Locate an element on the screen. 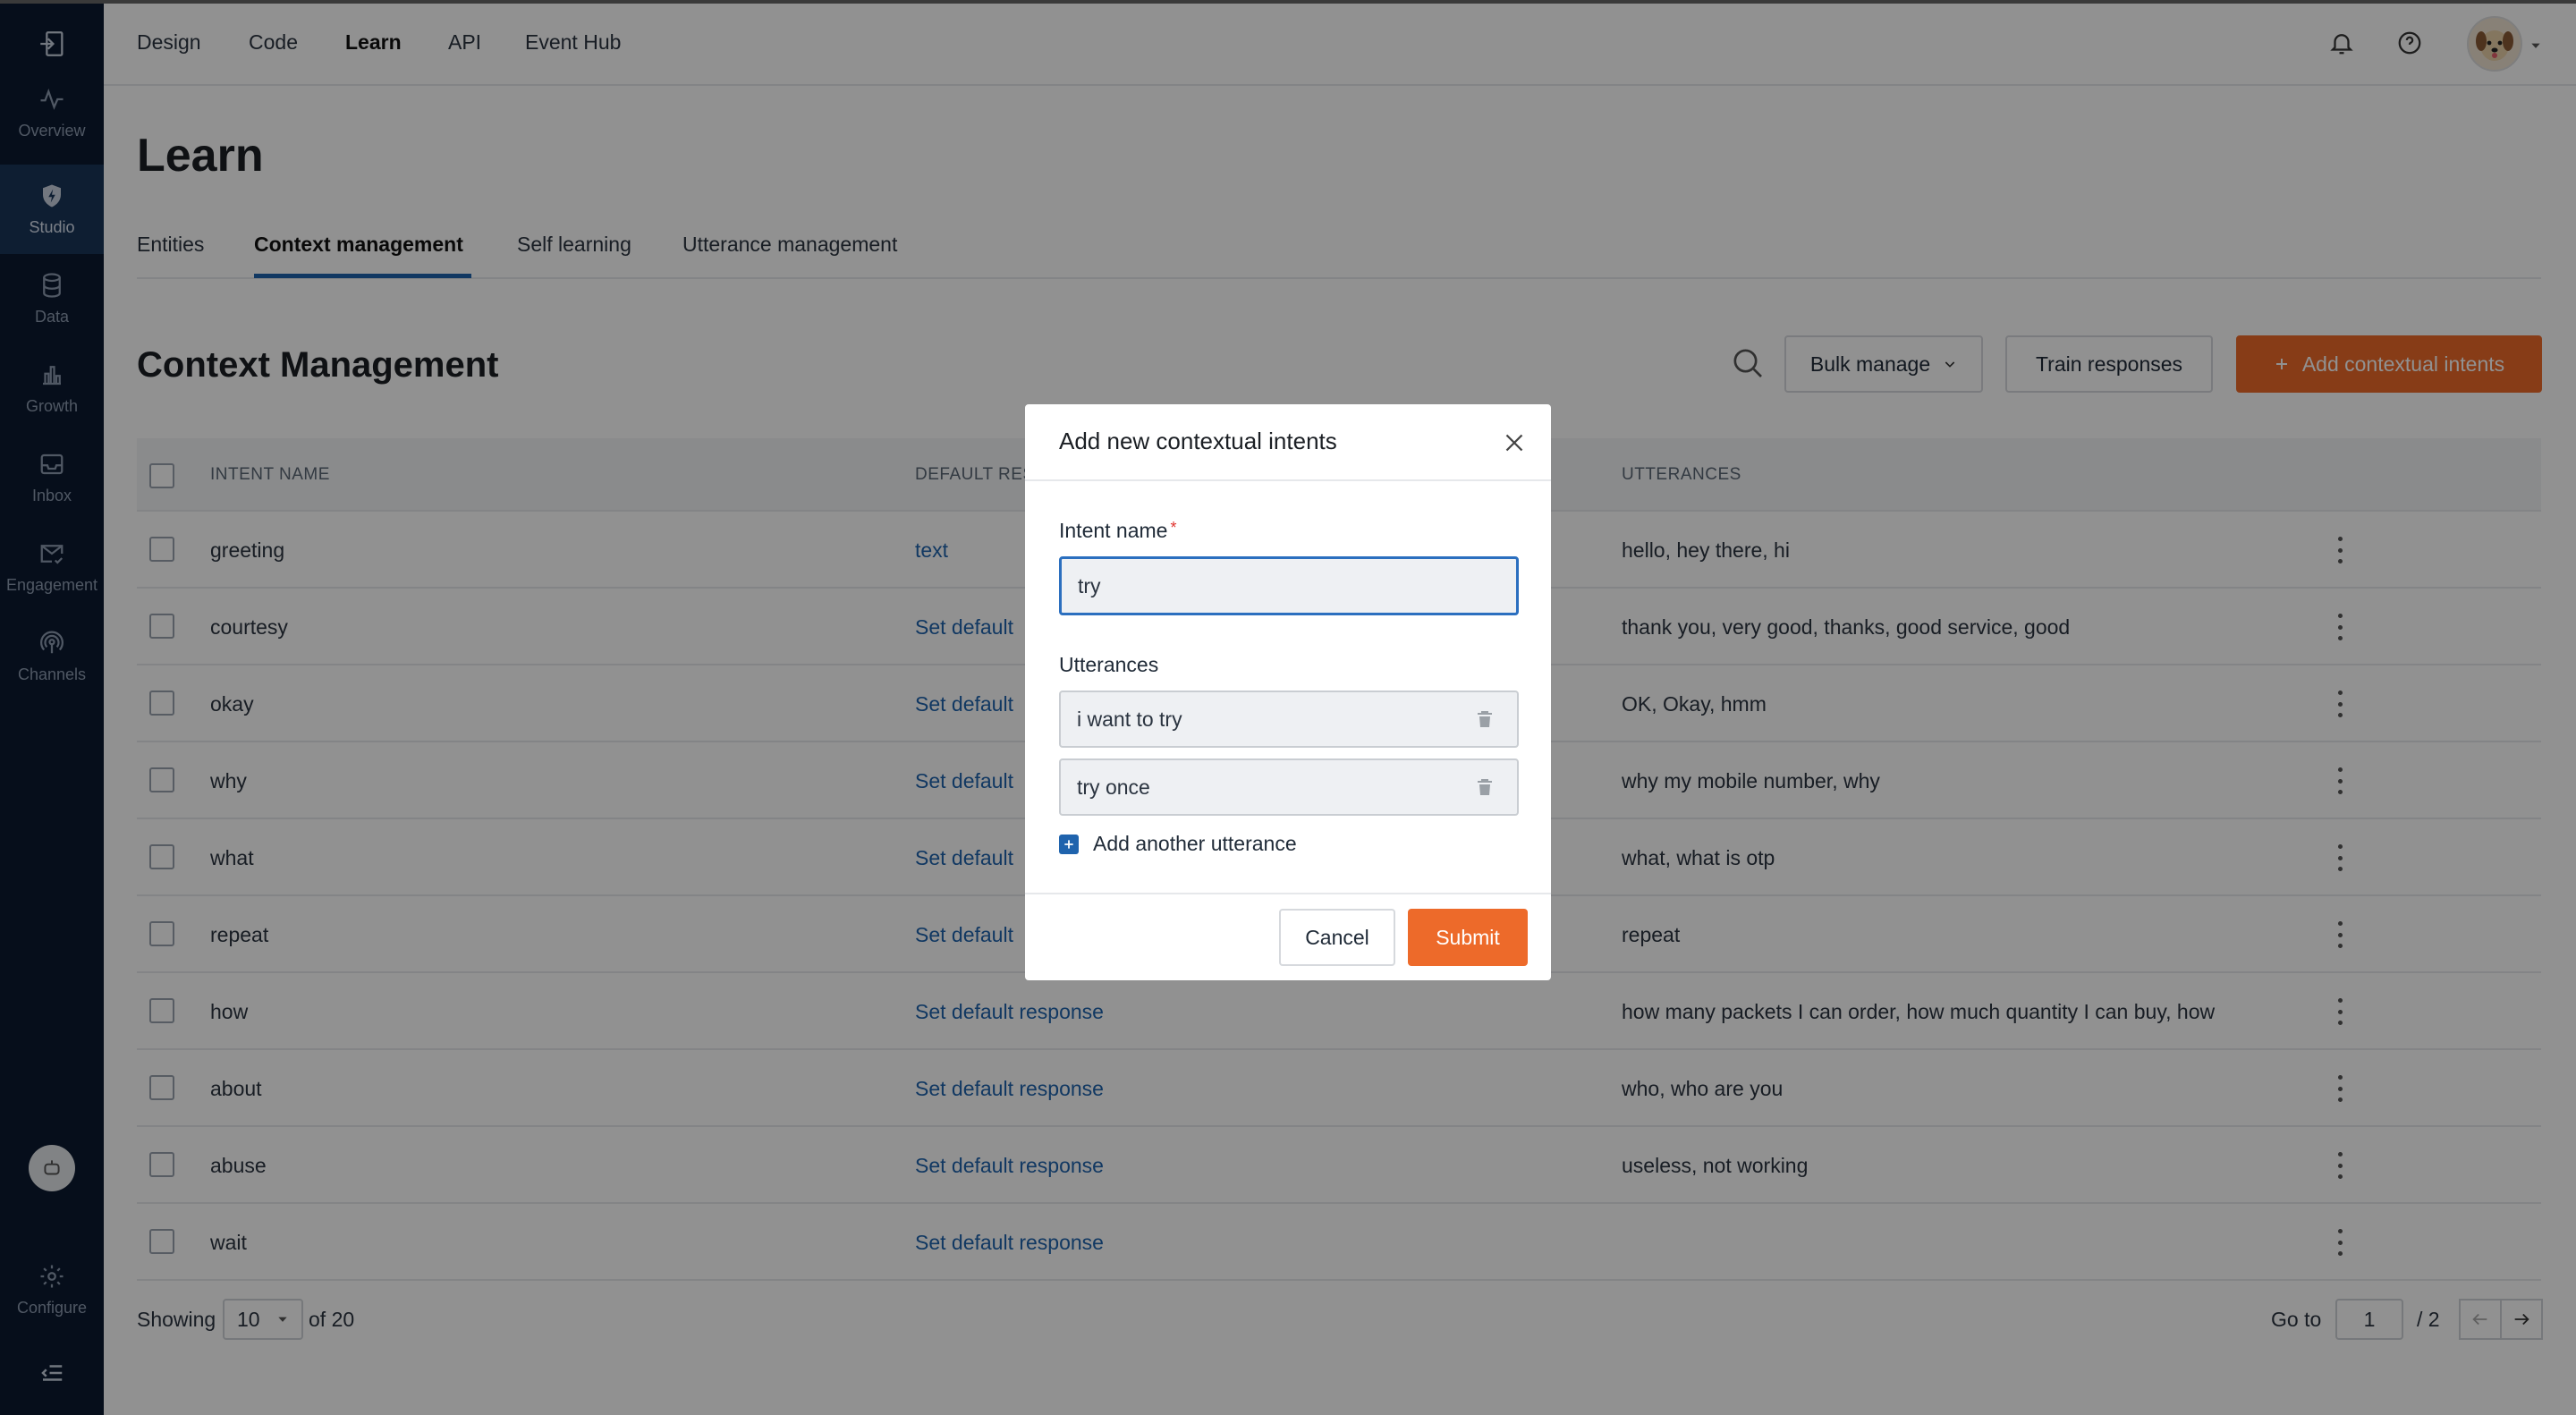 This screenshot has height=1415, width=2576. plus-square-icon is located at coordinates (1069, 844).